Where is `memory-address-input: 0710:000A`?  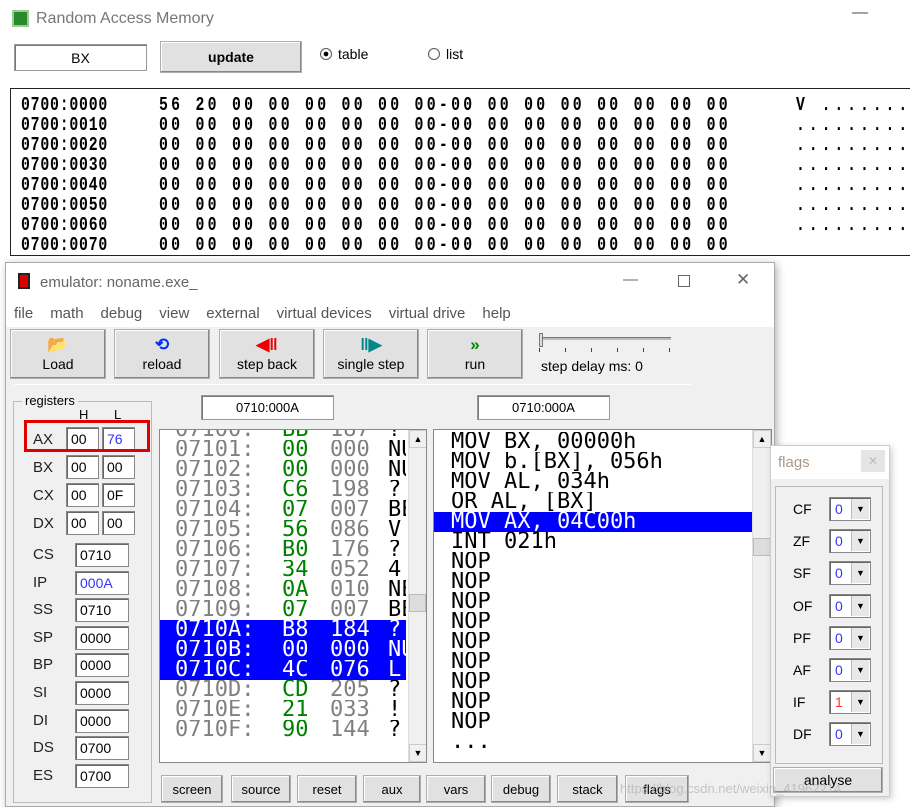
memory-address-input: 0710:000A is located at coordinates (267, 407).